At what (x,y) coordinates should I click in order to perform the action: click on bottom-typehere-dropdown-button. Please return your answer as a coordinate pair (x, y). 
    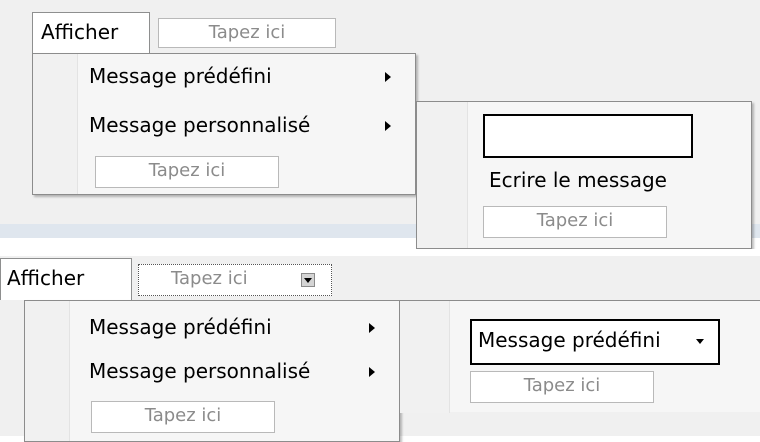
    Looking at the image, I should click on (308, 280).